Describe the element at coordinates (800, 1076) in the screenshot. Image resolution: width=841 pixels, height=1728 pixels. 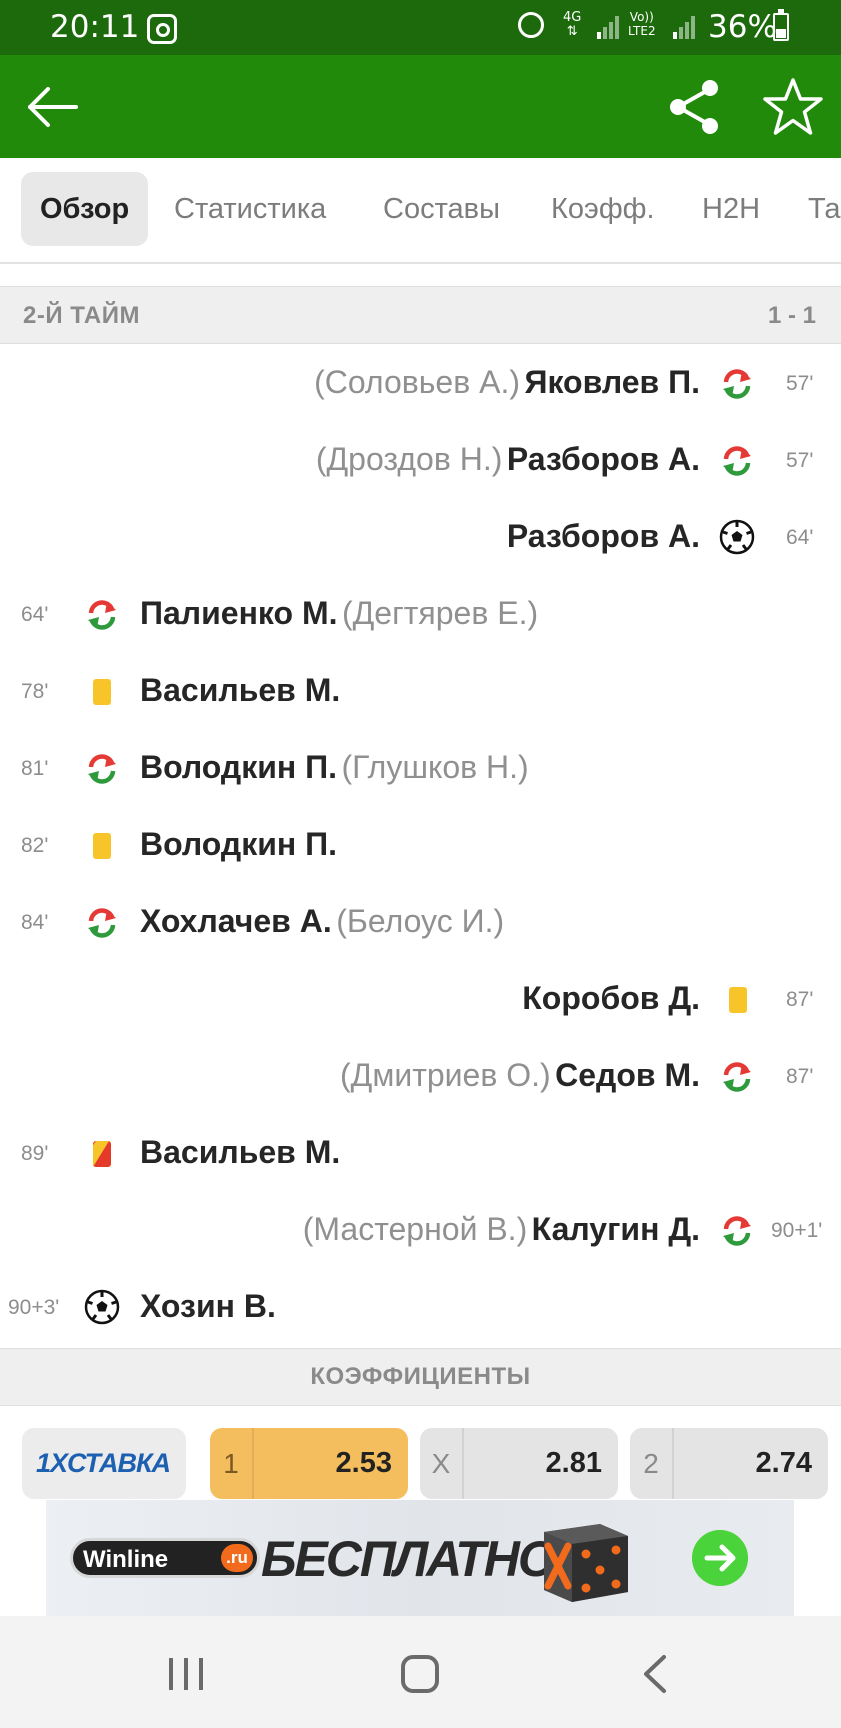
I see `event-minute: 87'` at that location.